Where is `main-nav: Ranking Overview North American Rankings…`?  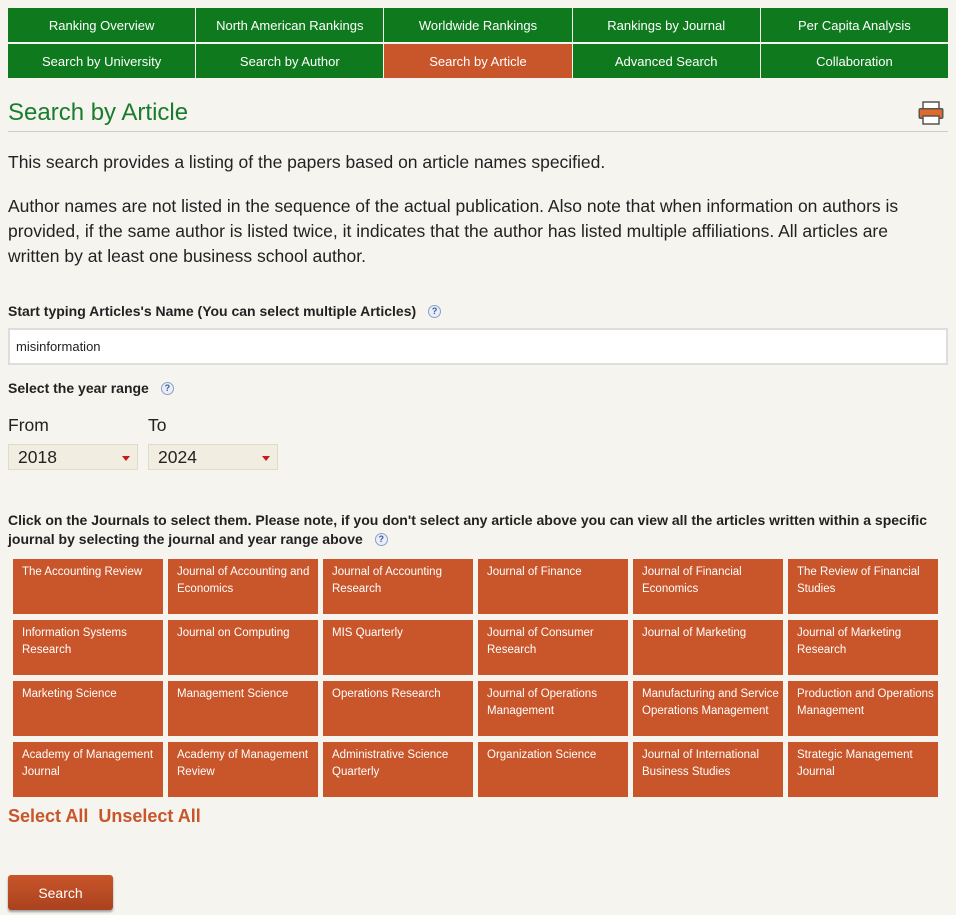
main-nav: Ranking Overview North American Rankings… is located at coordinates (478, 43).